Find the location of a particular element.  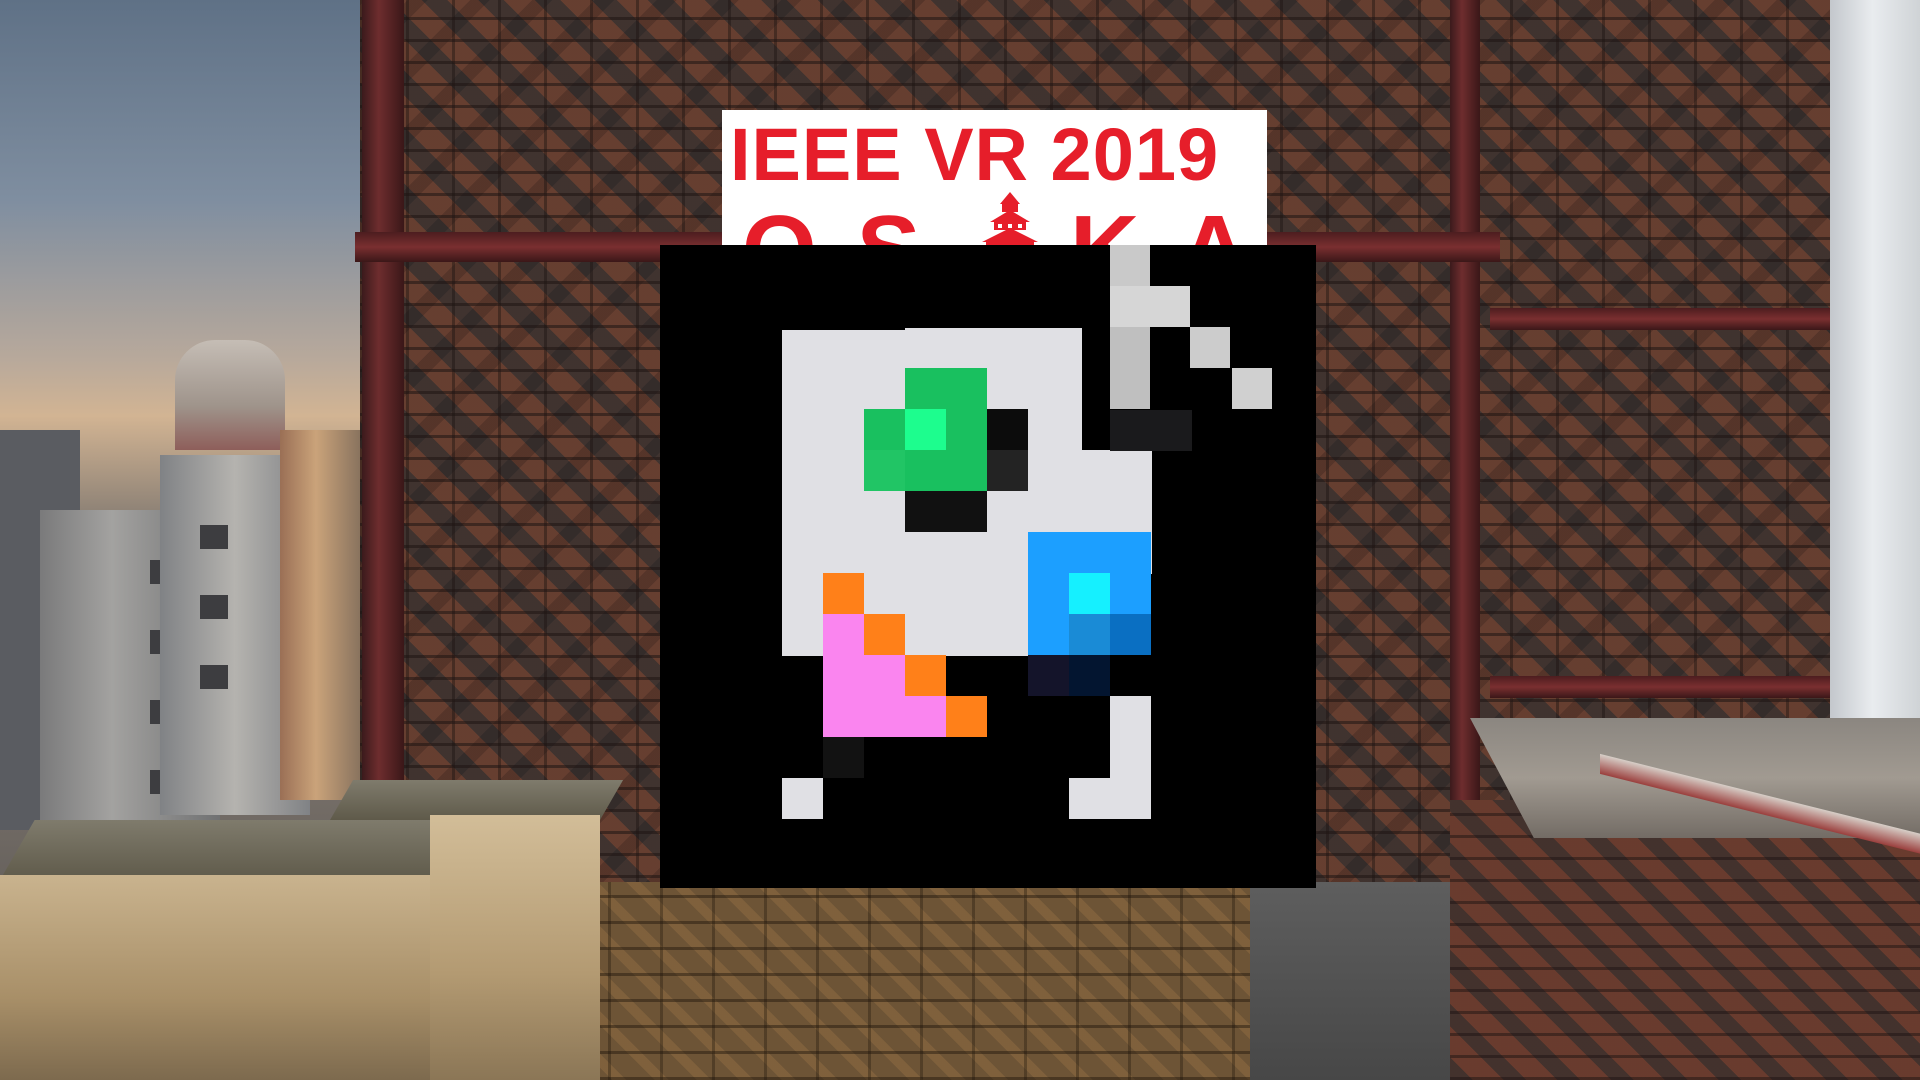

osaka-castle-icon is located at coordinates (1010, 219).